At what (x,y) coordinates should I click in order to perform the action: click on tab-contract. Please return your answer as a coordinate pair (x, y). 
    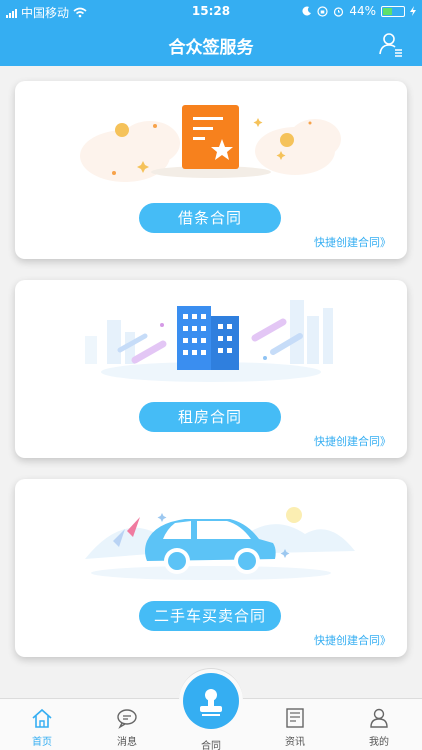
    Looking at the image, I should click on (211, 700).